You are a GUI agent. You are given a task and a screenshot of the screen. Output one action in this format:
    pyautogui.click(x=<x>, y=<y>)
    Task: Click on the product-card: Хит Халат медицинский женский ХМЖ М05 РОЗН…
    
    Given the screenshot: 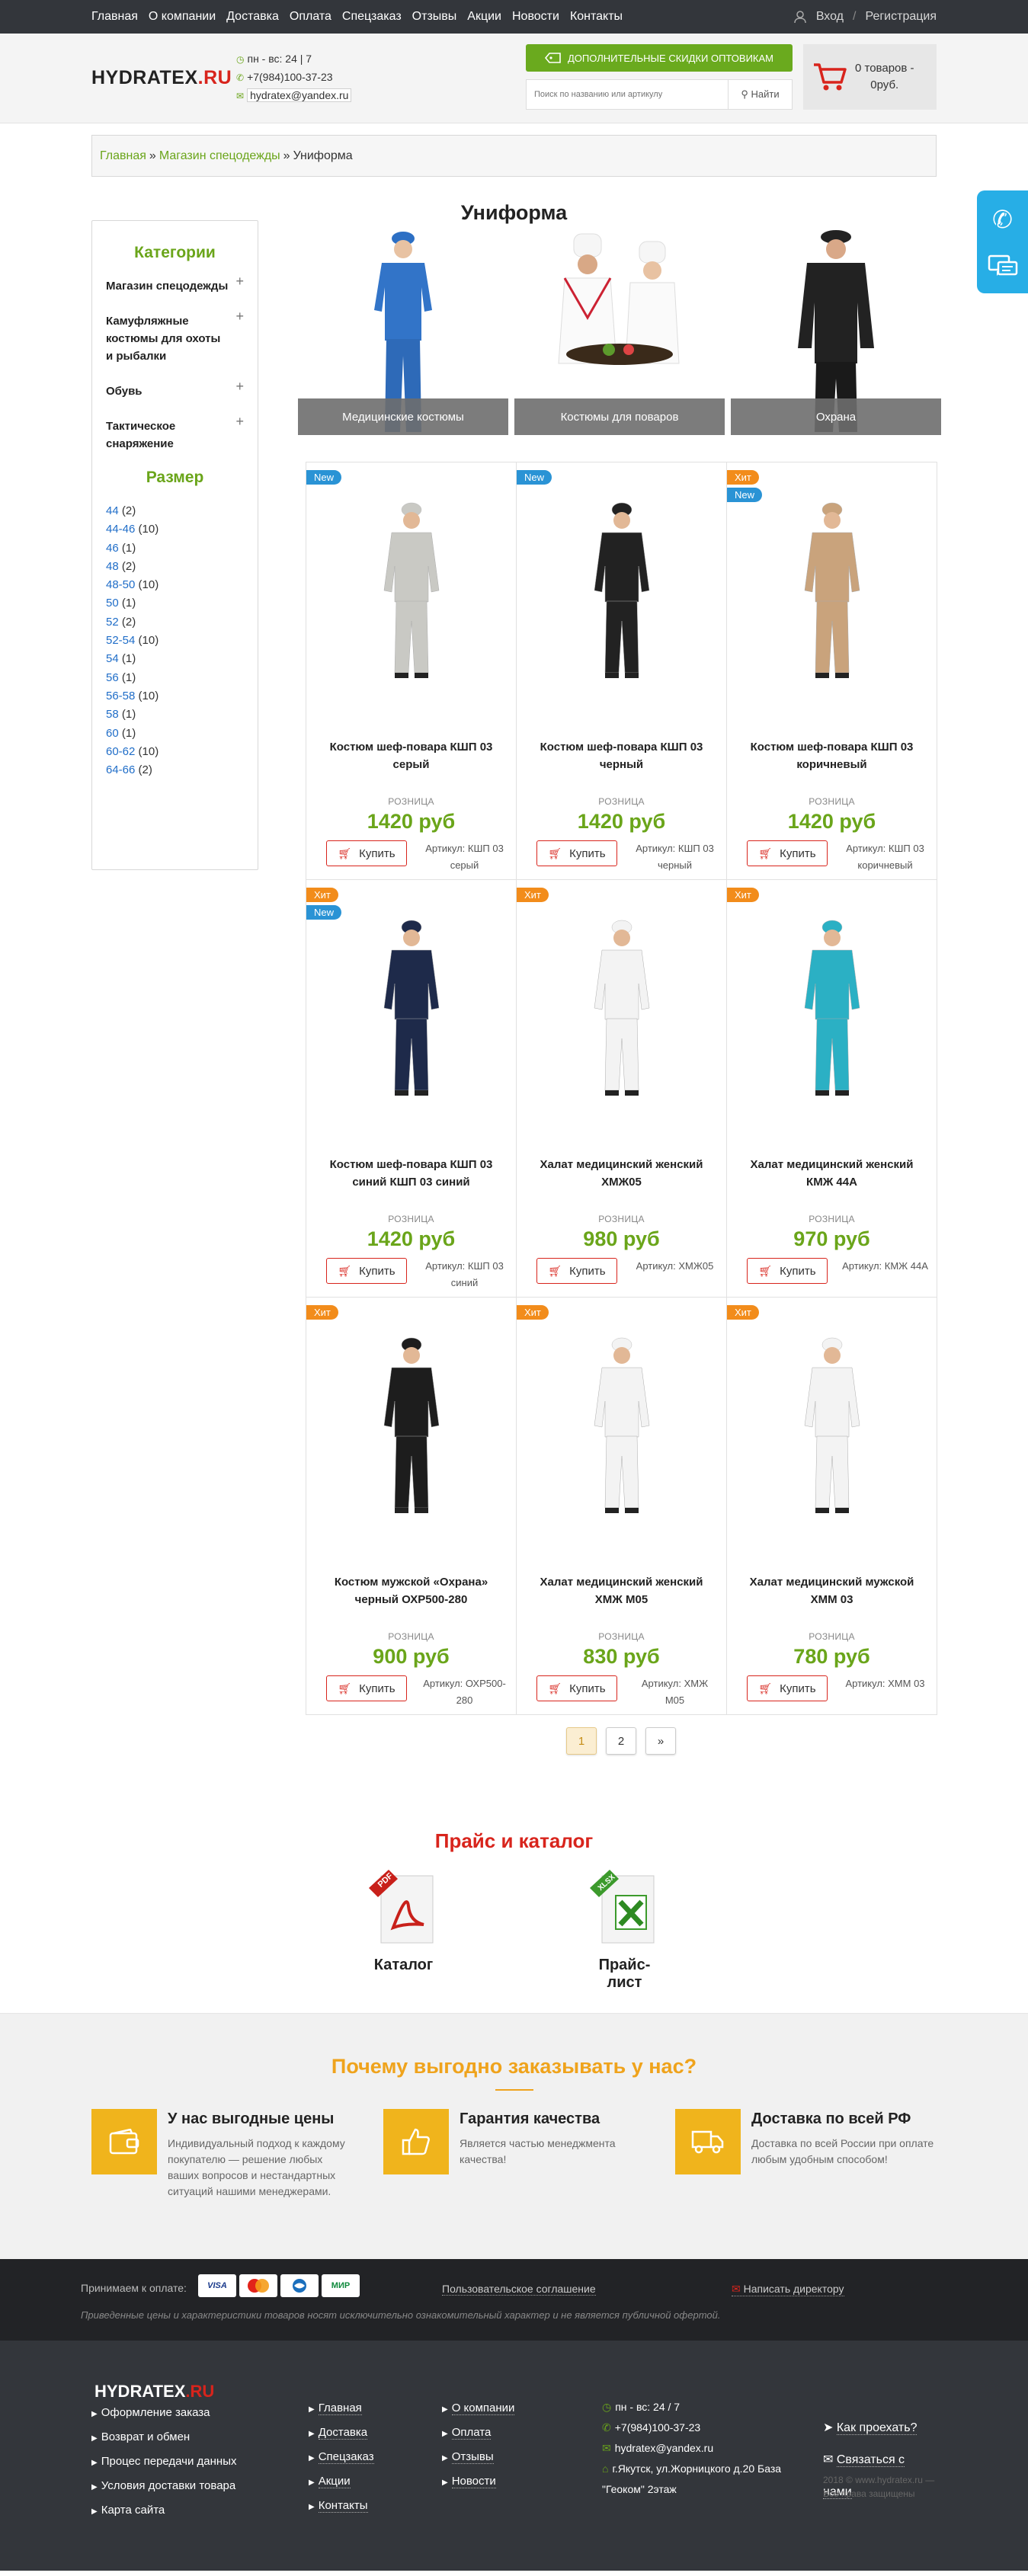 What is the action you would take?
    pyautogui.click(x=622, y=1506)
    